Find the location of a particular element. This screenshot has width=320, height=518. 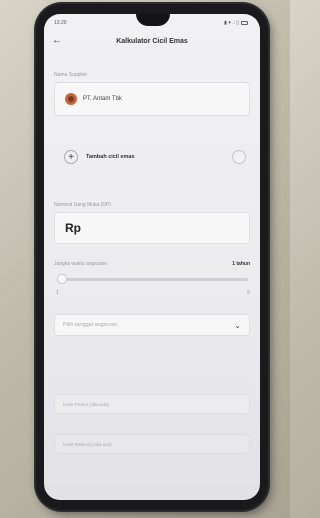

chevron-down-icon: ⌄ is located at coordinates (237, 325).